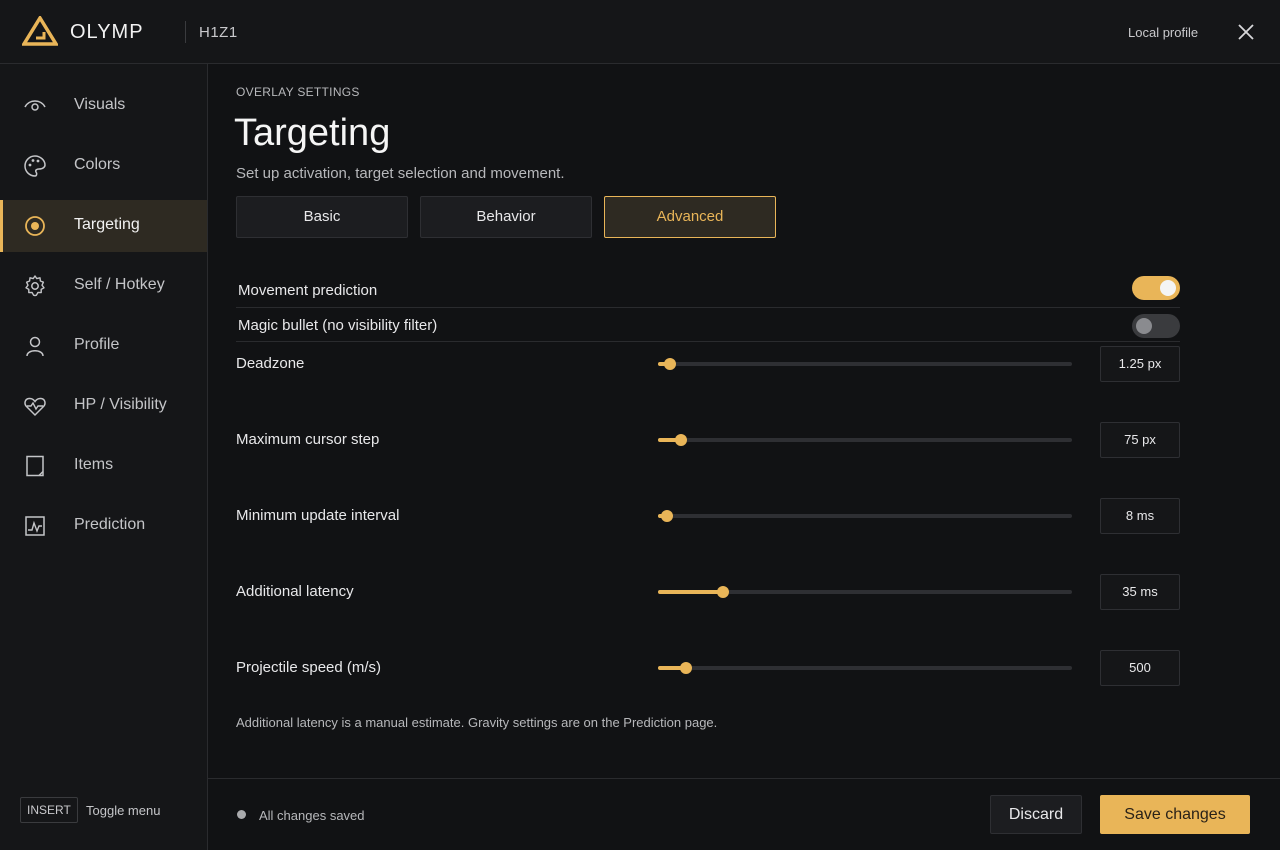  What do you see at coordinates (35, 466) in the screenshot?
I see `item-icon` at bounding box center [35, 466].